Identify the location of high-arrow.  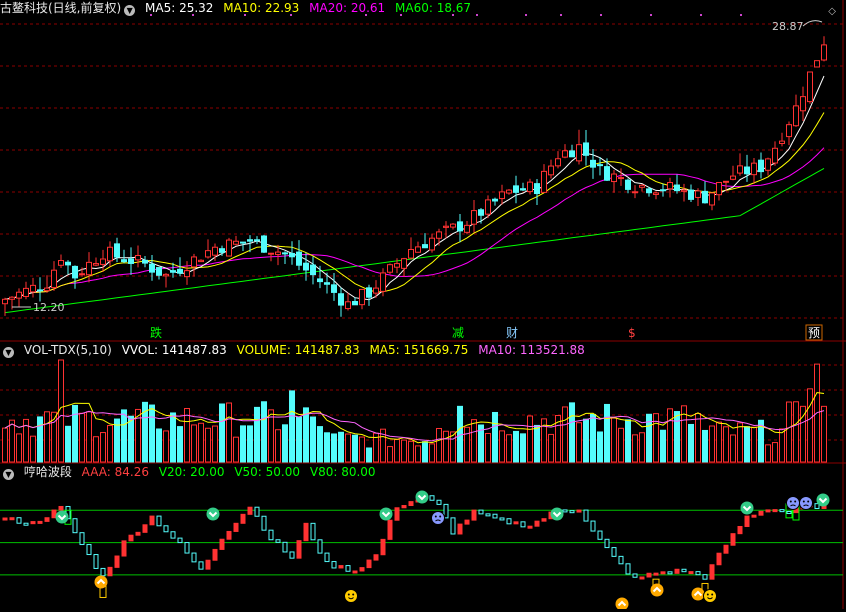
(812, 23).